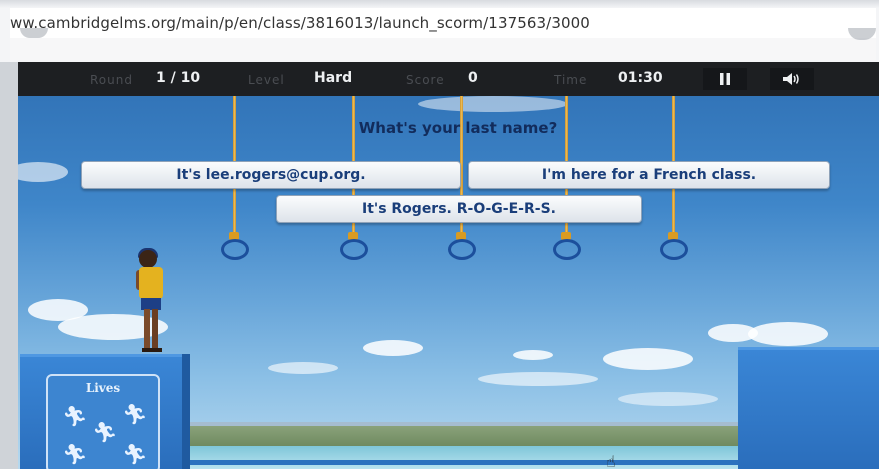 The width and height of the screenshot is (879, 469). What do you see at coordinates (186, 411) in the screenshot?
I see `start-platform-side` at bounding box center [186, 411].